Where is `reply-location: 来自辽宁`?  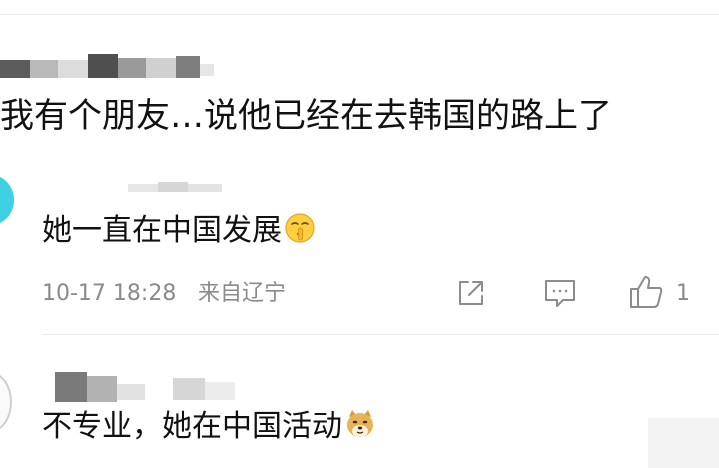 reply-location: 来自辽宁 is located at coordinates (242, 293).